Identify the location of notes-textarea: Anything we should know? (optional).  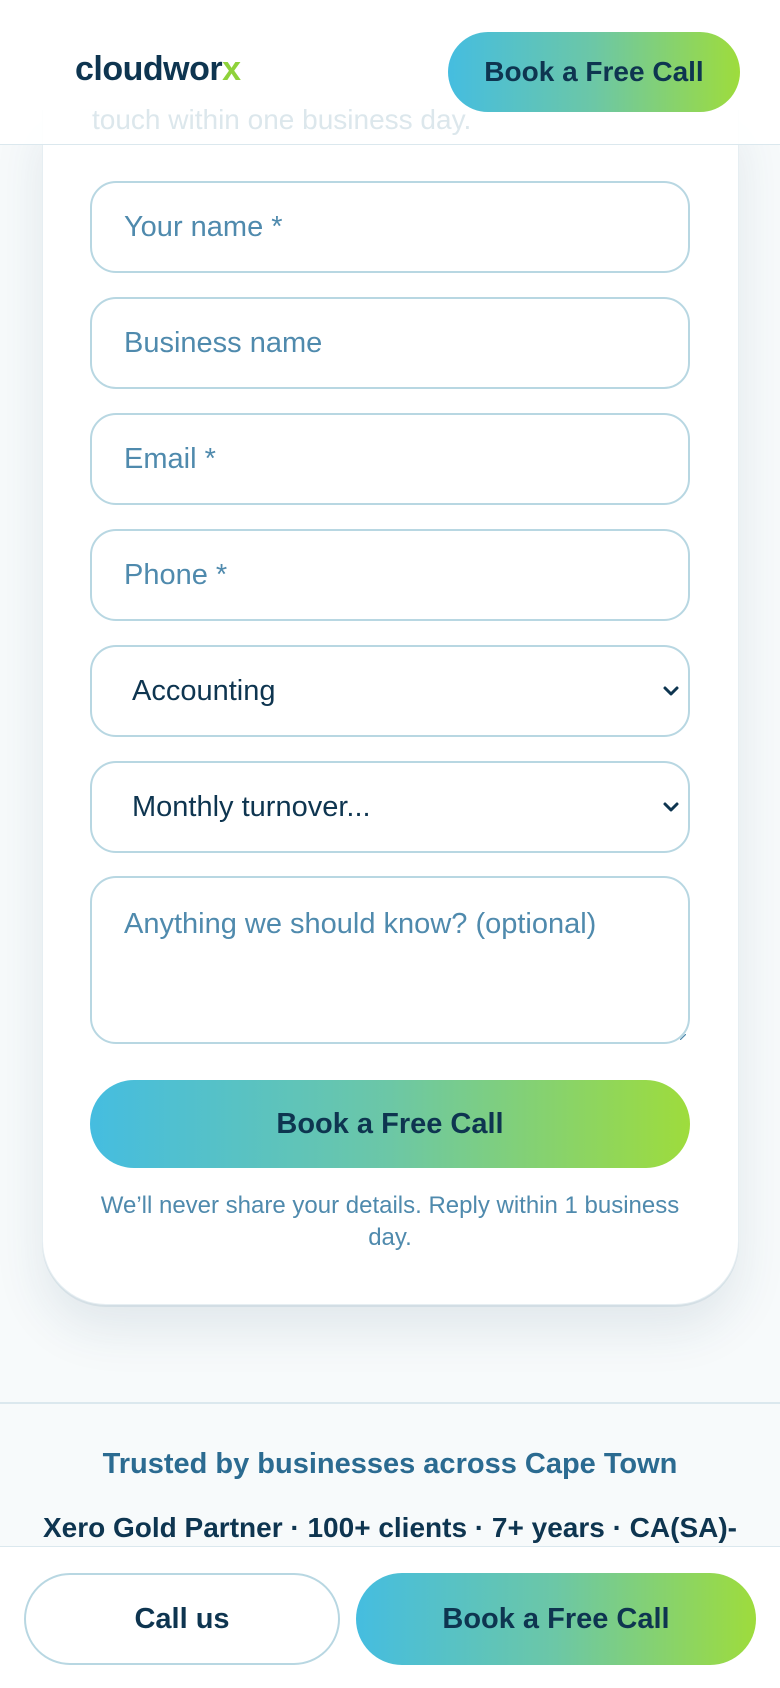
(390, 960).